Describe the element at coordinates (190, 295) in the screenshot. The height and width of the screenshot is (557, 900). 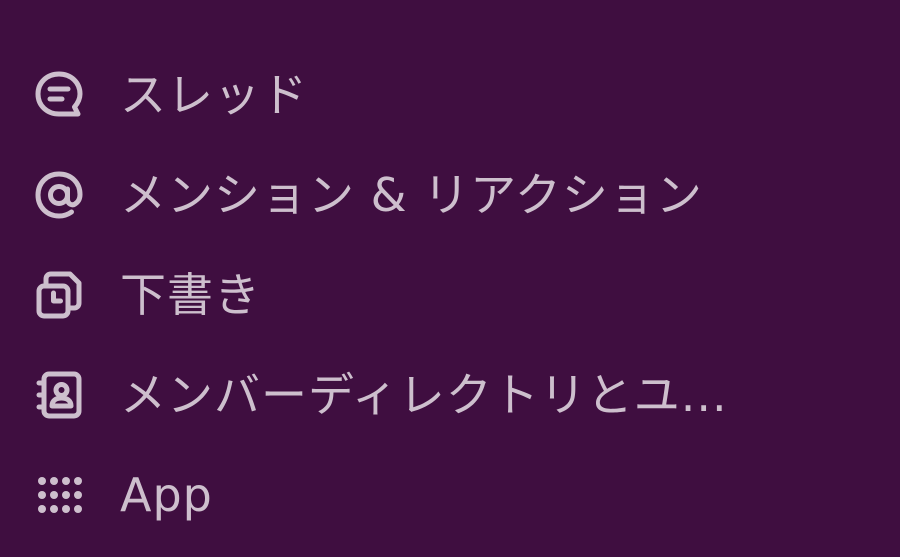
I see `sidebar-item-label: 下書き` at that location.